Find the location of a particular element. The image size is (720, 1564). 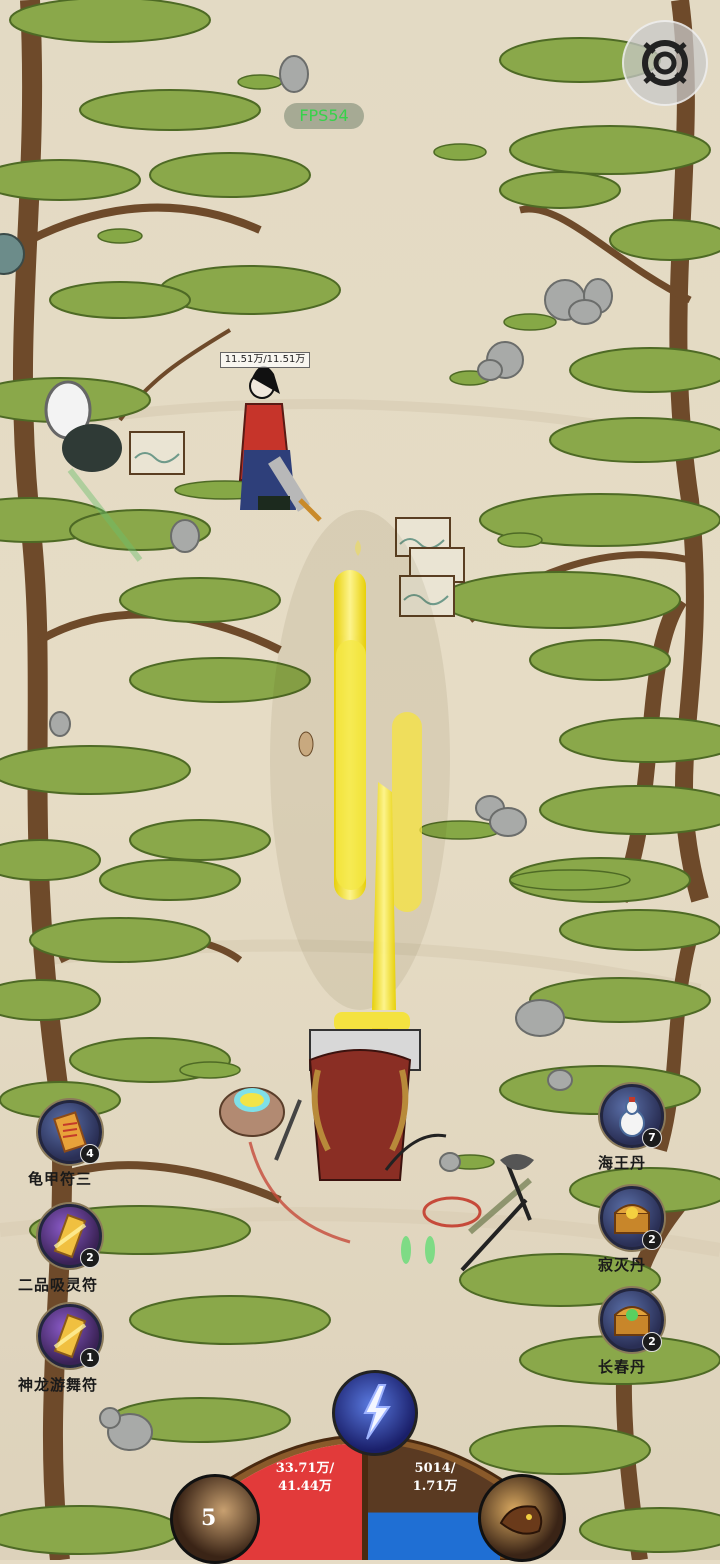

mp-text: 5014/ 1.71万 is located at coordinates (435, 1477).